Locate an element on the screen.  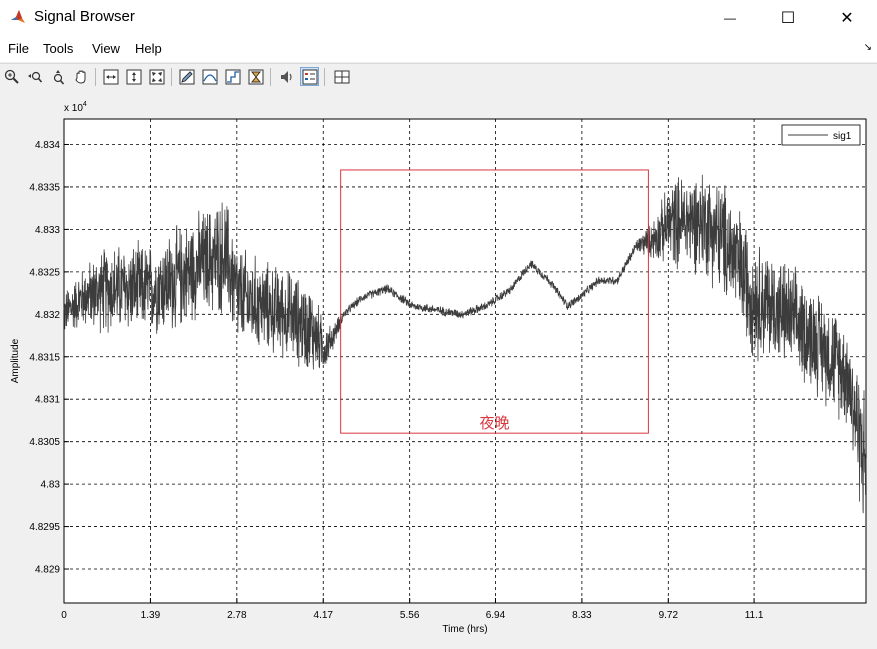
y-tick-label: 4.8295 is located at coordinates (44, 527).